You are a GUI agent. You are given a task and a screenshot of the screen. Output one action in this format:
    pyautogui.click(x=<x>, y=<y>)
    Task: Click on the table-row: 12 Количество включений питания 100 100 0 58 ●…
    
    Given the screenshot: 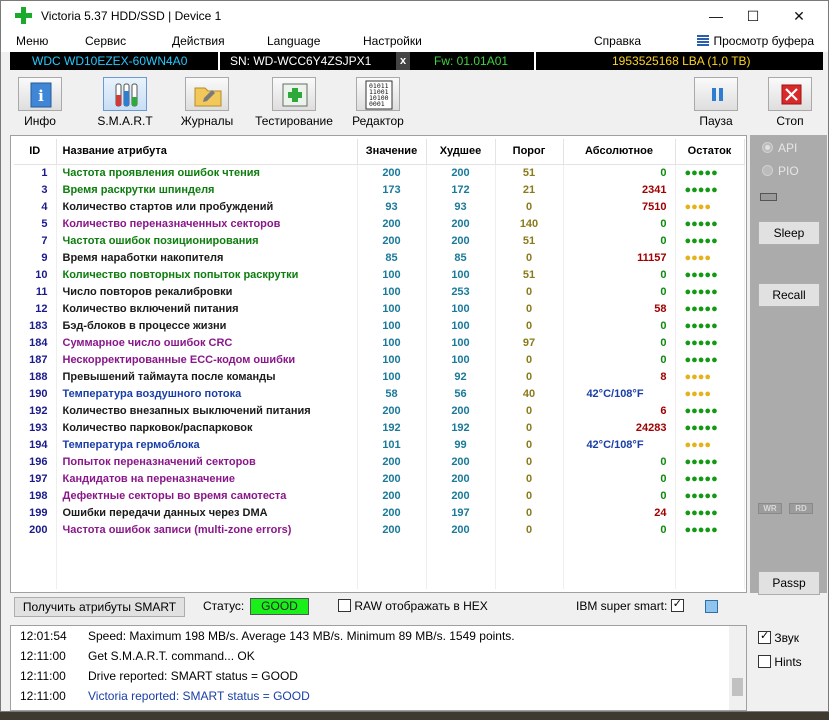 What is the action you would take?
    pyautogui.click(x=379, y=308)
    